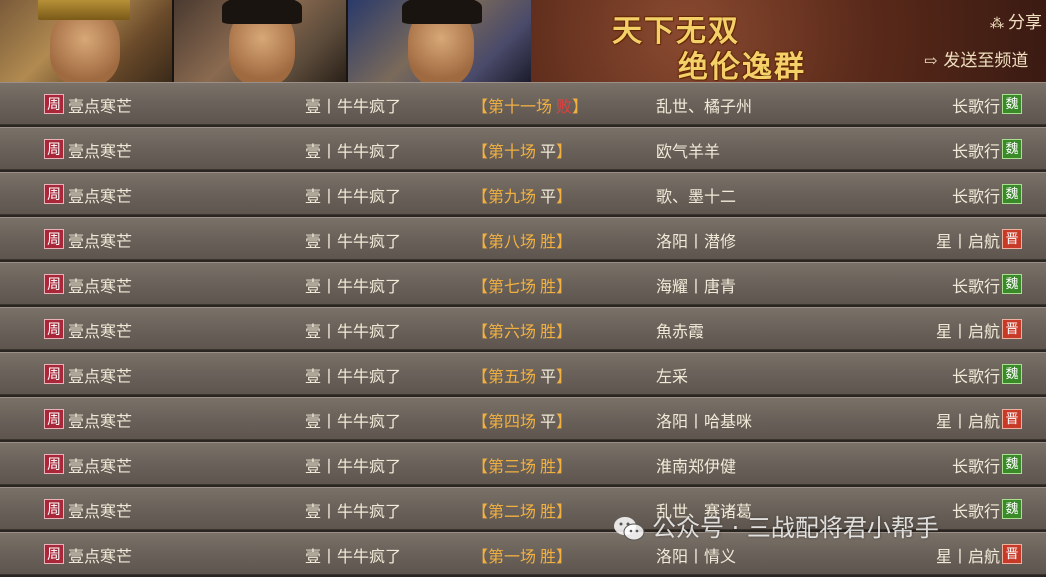  Describe the element at coordinates (704, 421) in the screenshot. I see `opponent-name: 洛阳丨哈基咪` at that location.